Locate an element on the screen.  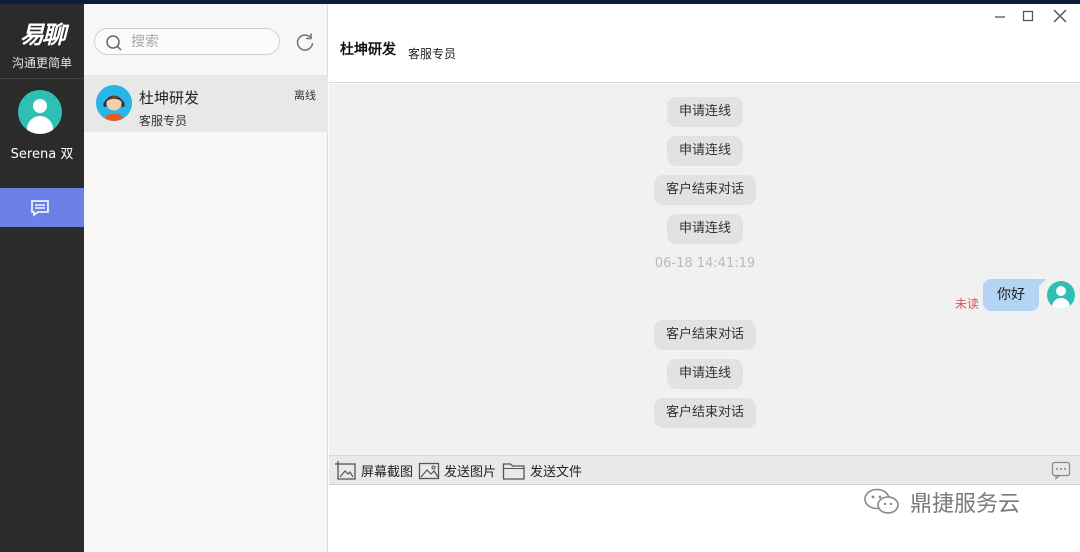
message-timestamp: 06-18 14:41:19 is located at coordinates (705, 263).